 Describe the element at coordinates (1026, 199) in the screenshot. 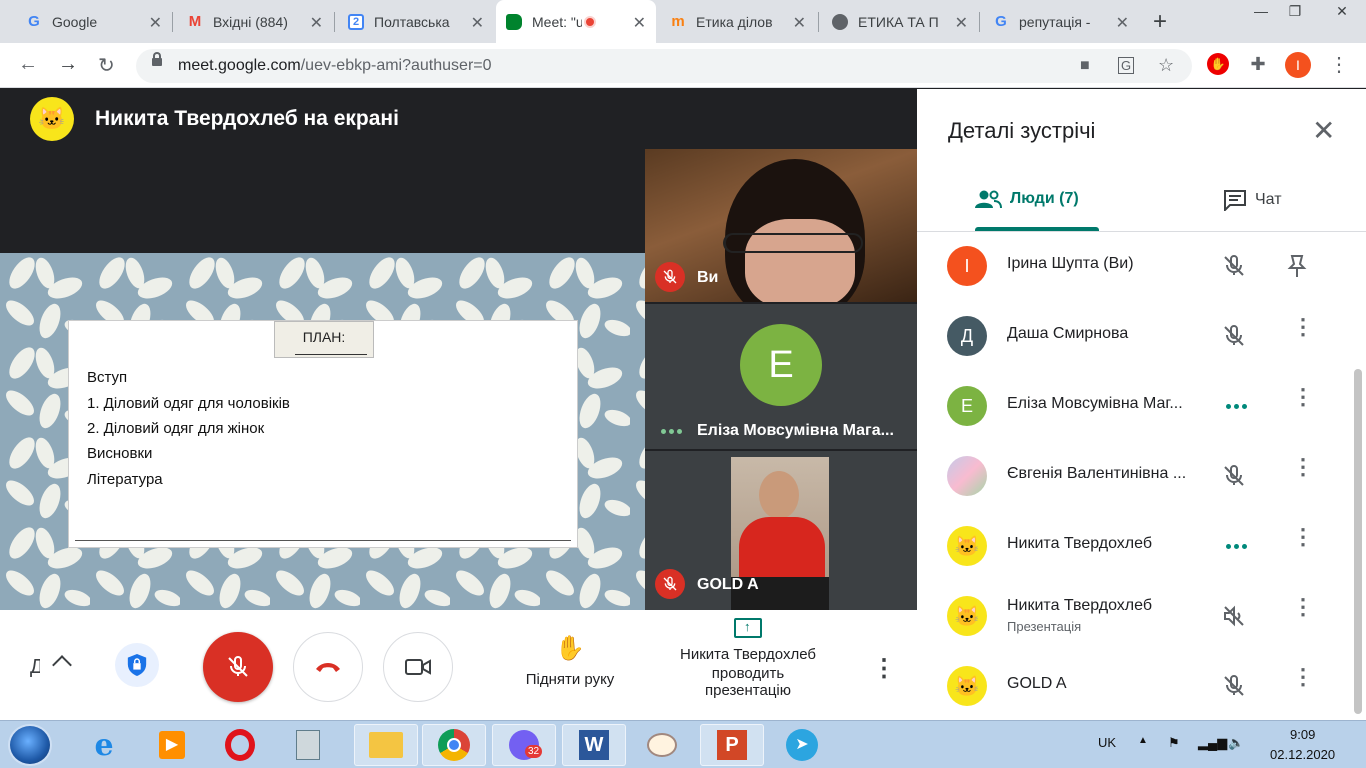

I see `tab-people: Люди (7)` at that location.